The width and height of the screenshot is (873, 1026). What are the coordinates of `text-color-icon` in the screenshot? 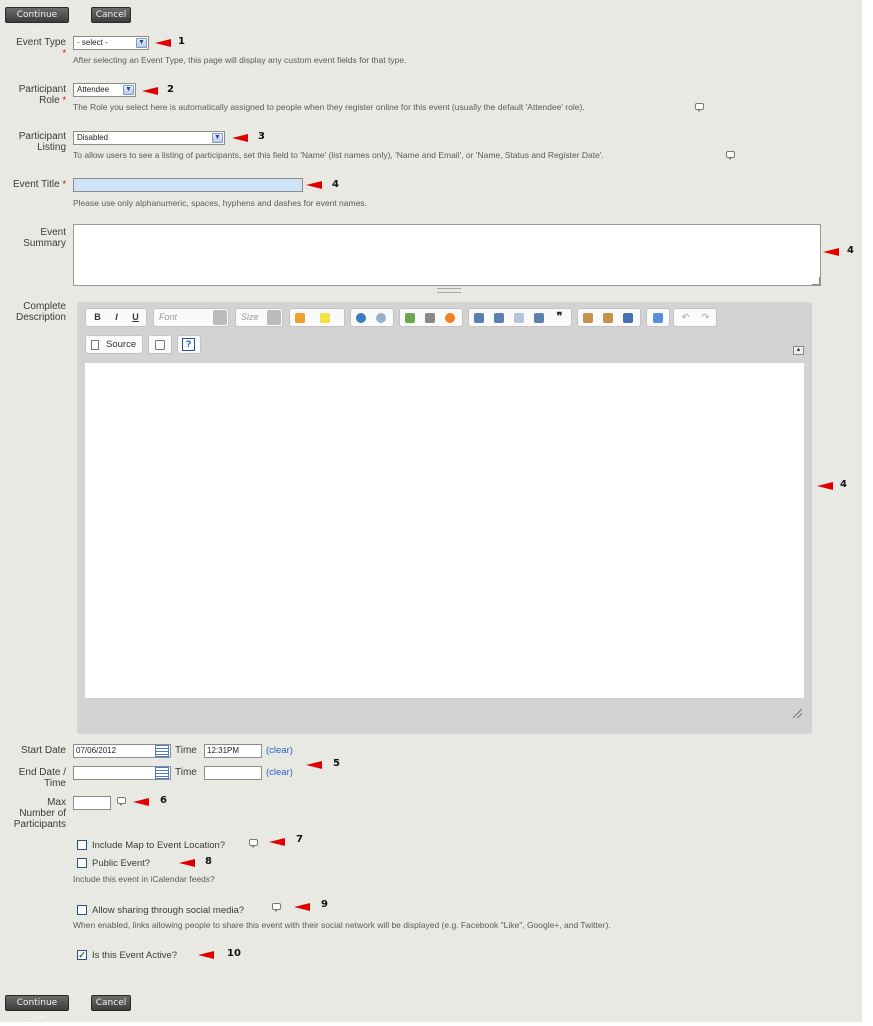 It's located at (300, 318).